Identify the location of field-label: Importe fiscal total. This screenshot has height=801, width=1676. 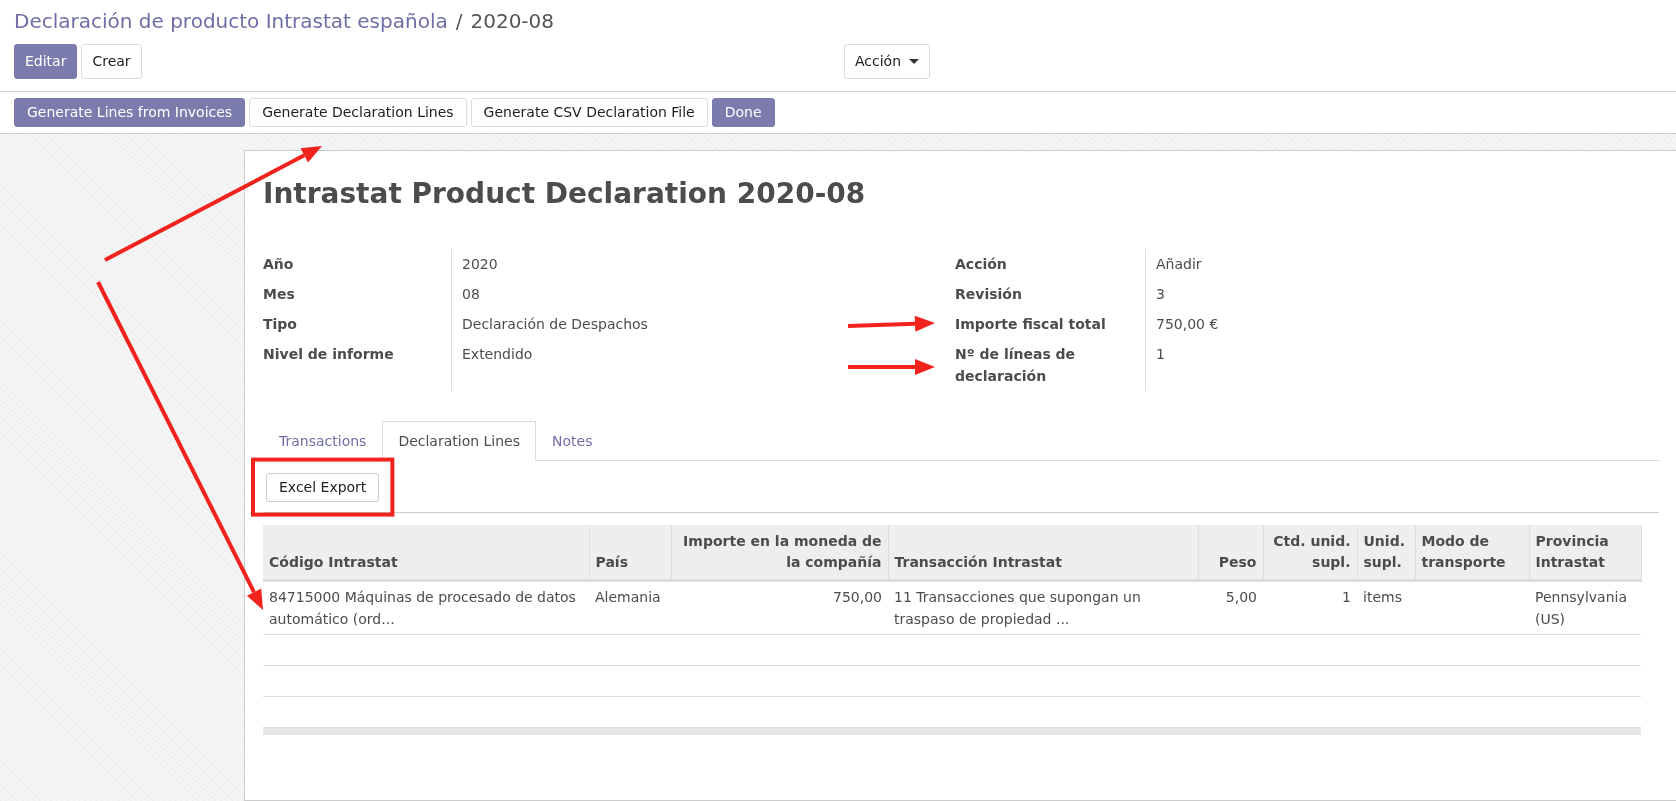
(1031, 324).